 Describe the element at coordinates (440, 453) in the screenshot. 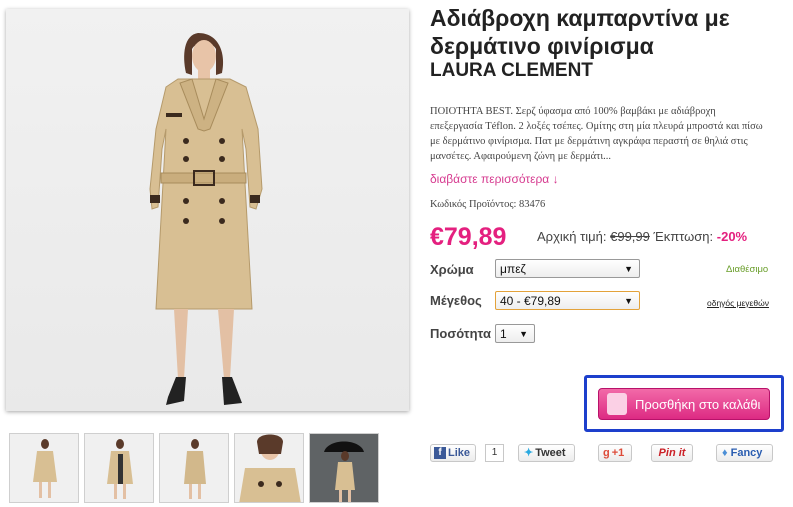

I see `facebook-icon: f` at that location.